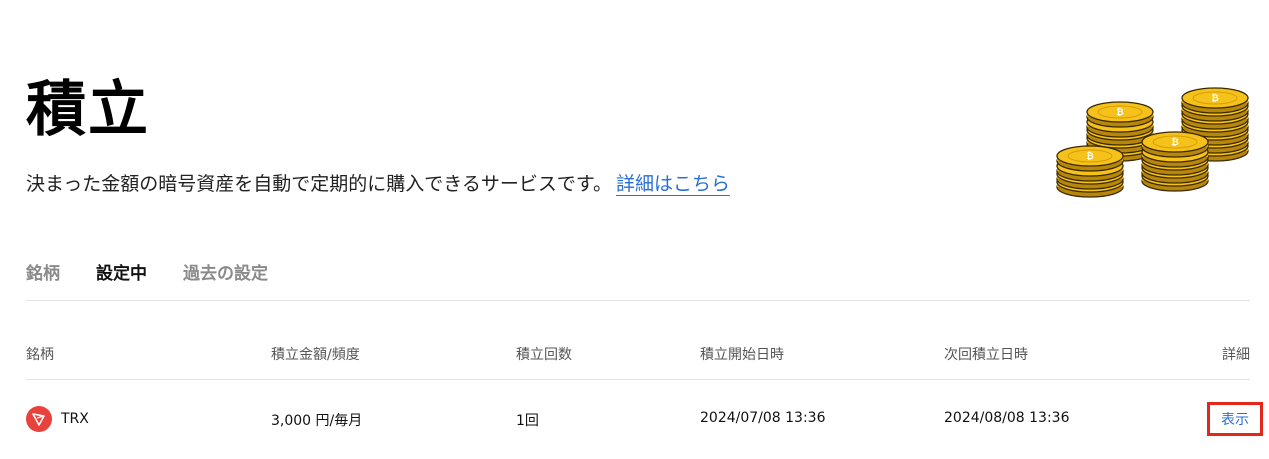 The width and height of the screenshot is (1269, 459). Describe the element at coordinates (763, 418) in the screenshot. I see `start-datetime-value: 2024/07/08 13:36` at that location.